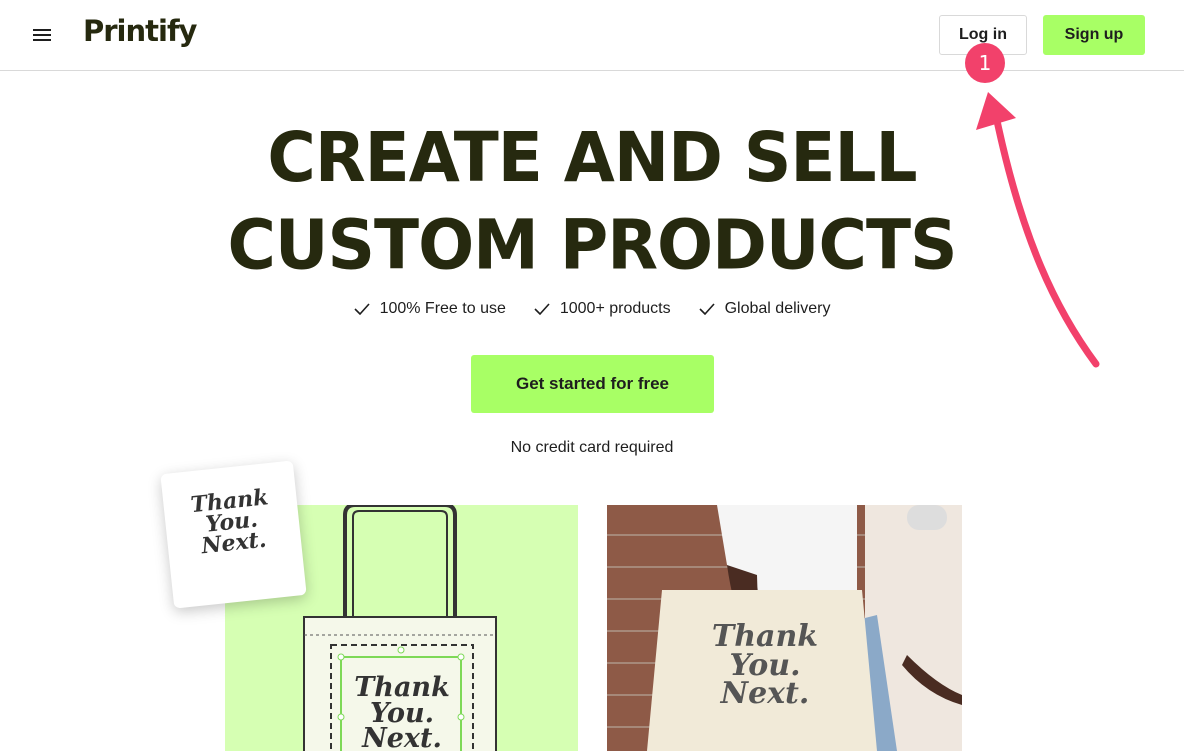 This screenshot has width=1184, height=751. I want to click on feature-item: 100% Free to use, so click(429, 309).